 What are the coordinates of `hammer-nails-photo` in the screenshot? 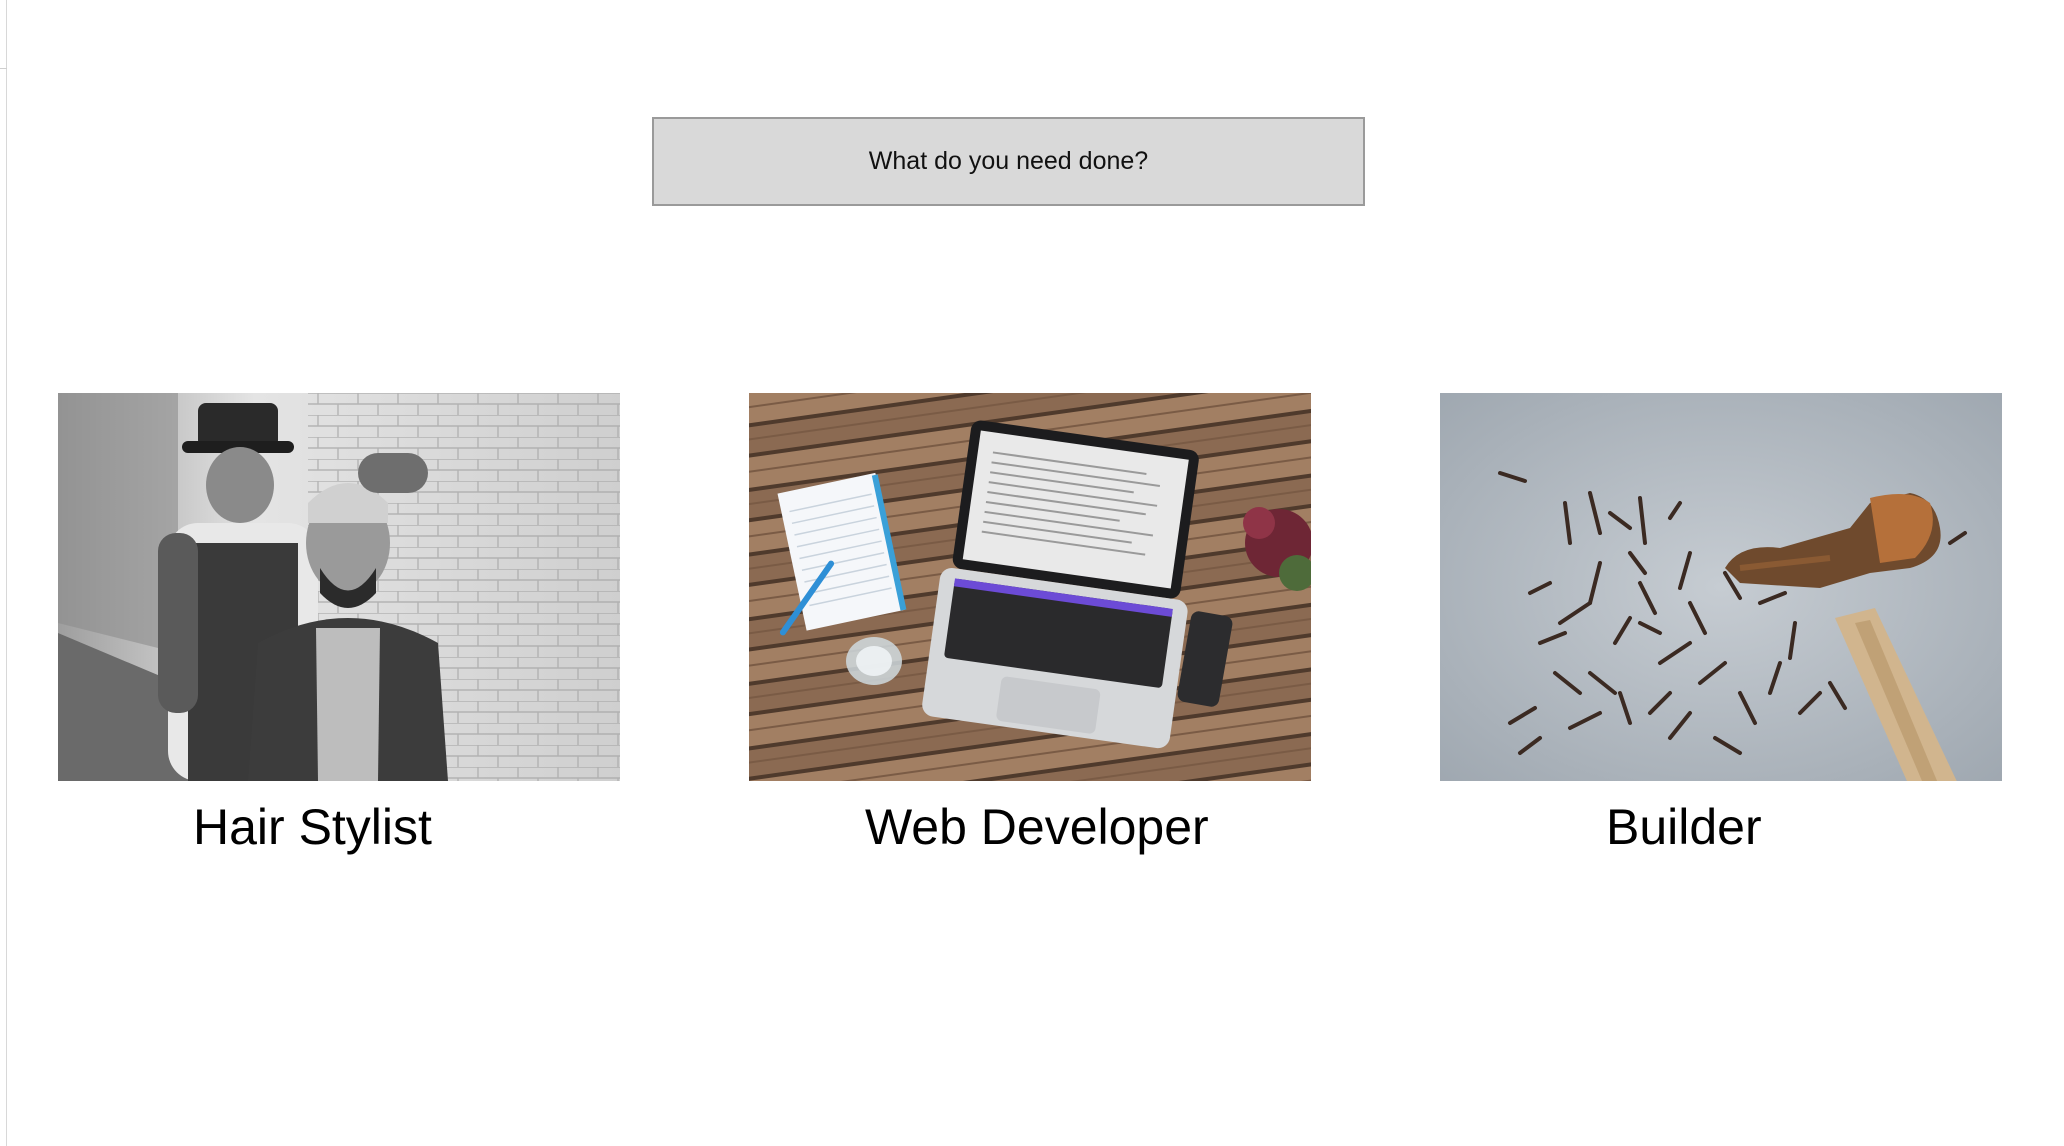 It's located at (1721, 587).